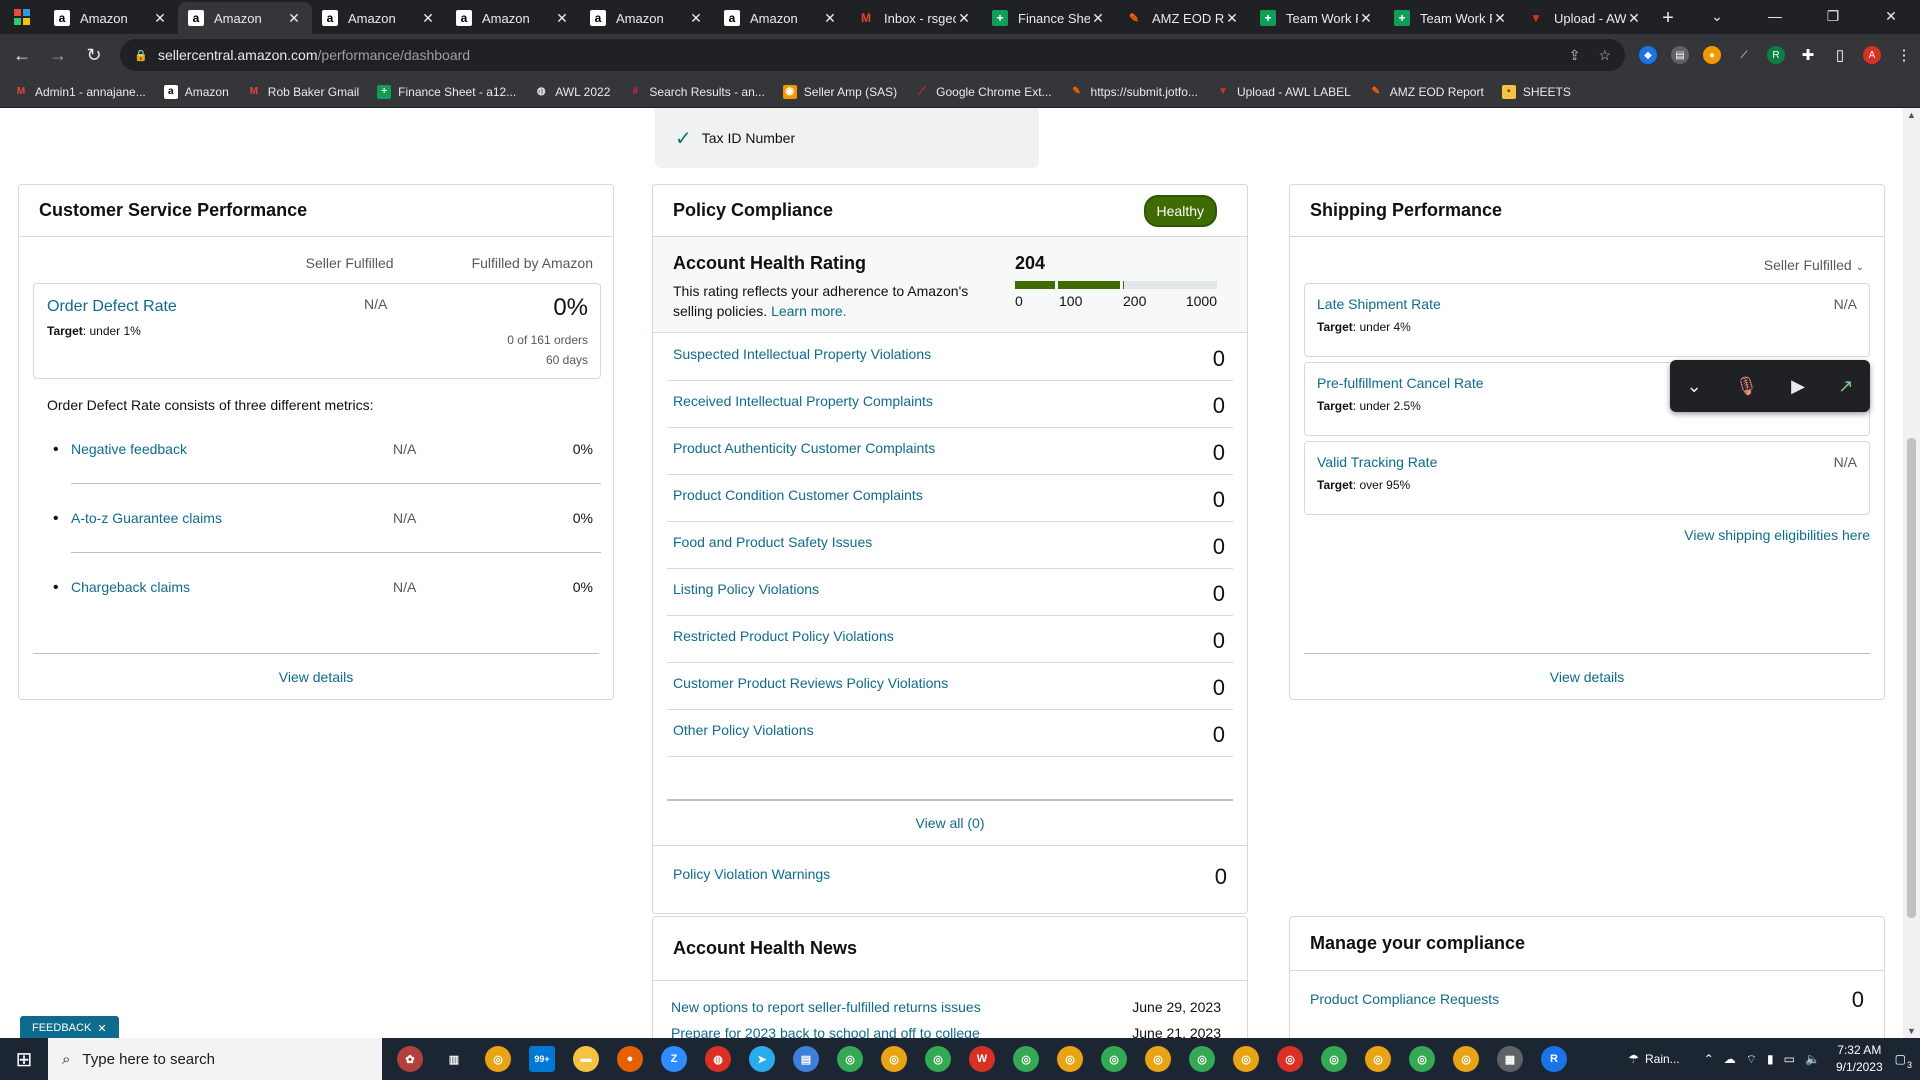  I want to click on policy-link: Restricted Product Policy Violations, so click(783, 636).